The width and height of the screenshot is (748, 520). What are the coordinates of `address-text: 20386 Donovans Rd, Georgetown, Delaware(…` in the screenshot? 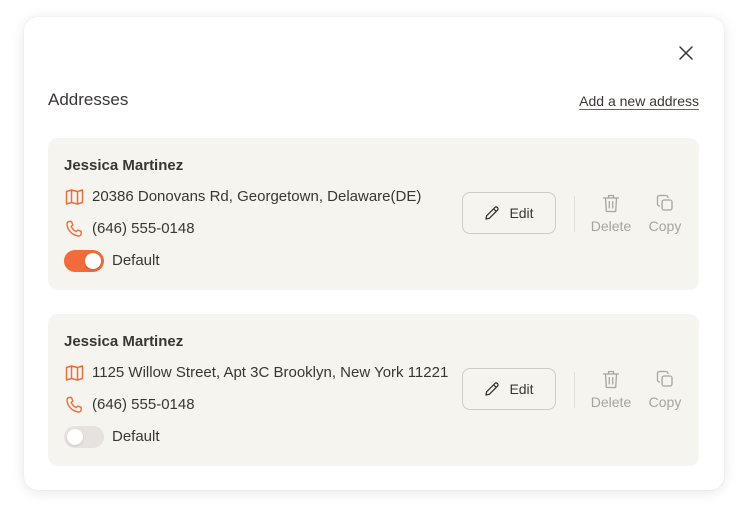 It's located at (257, 196).